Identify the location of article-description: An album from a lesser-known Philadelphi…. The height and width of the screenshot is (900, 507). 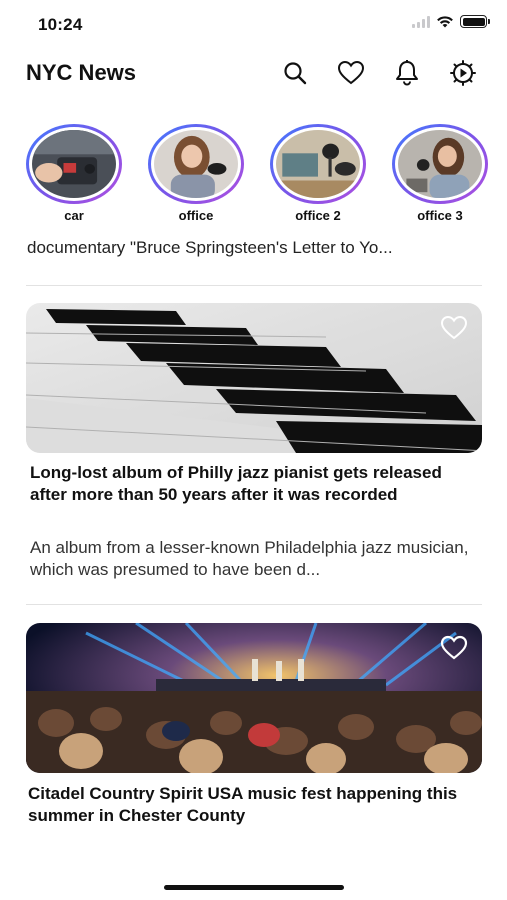
(249, 558).